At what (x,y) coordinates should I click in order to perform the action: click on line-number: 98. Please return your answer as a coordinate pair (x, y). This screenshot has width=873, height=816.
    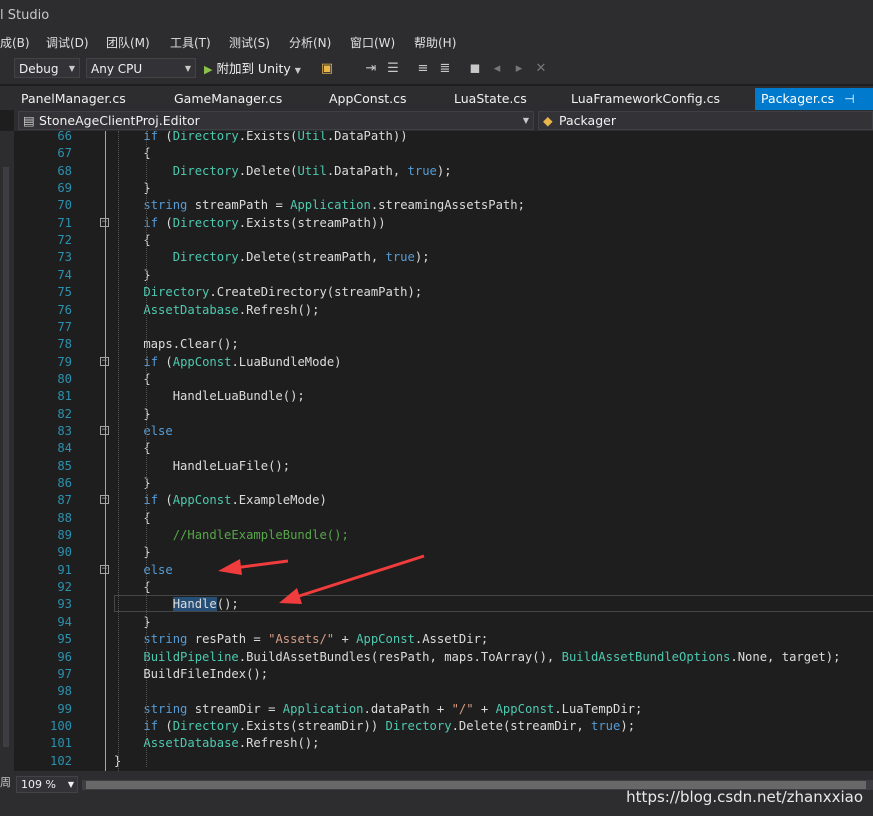
    Looking at the image, I should click on (64, 691).